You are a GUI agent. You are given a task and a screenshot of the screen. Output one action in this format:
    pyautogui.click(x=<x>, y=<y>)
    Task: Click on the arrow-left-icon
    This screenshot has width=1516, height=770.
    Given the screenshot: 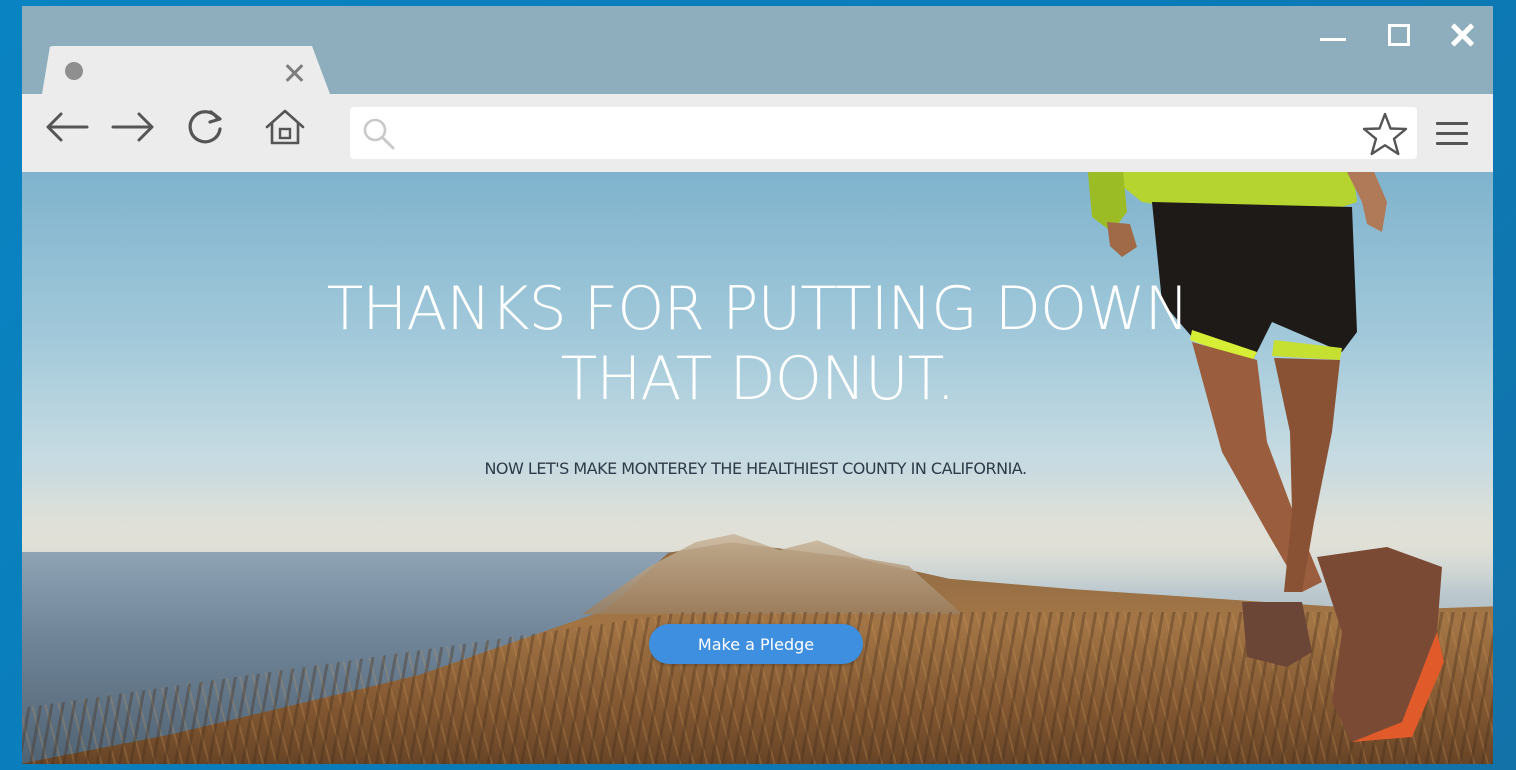 What is the action you would take?
    pyautogui.click(x=67, y=127)
    